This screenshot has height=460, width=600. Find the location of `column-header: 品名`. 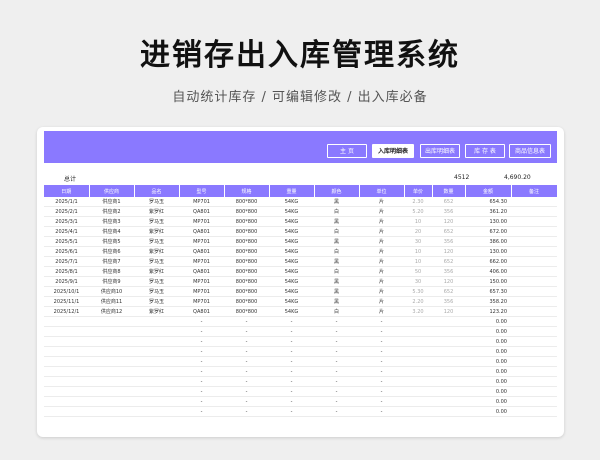

column-header: 品名 is located at coordinates (157, 191).